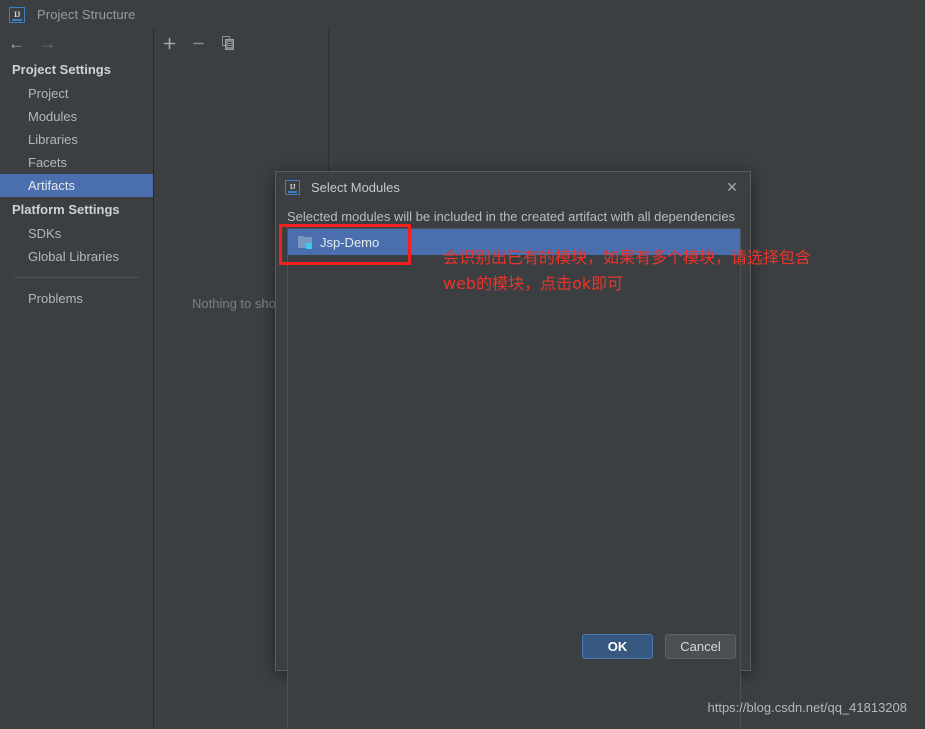  What do you see at coordinates (700, 646) in the screenshot?
I see `cancel-button: Cancel` at bounding box center [700, 646].